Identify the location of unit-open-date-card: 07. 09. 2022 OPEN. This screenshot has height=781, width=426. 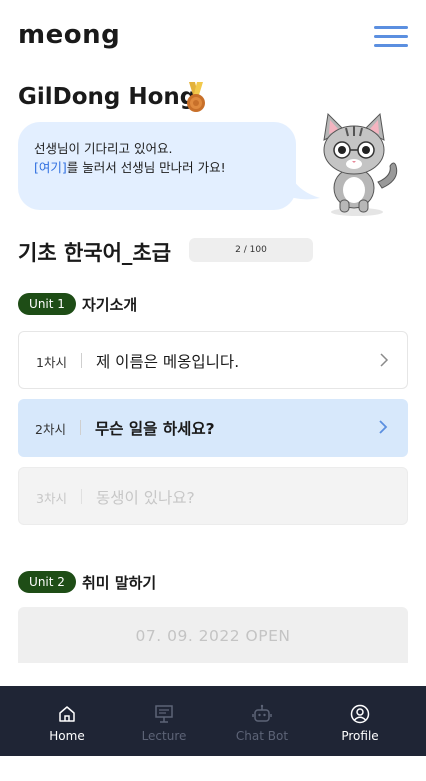
(213, 635).